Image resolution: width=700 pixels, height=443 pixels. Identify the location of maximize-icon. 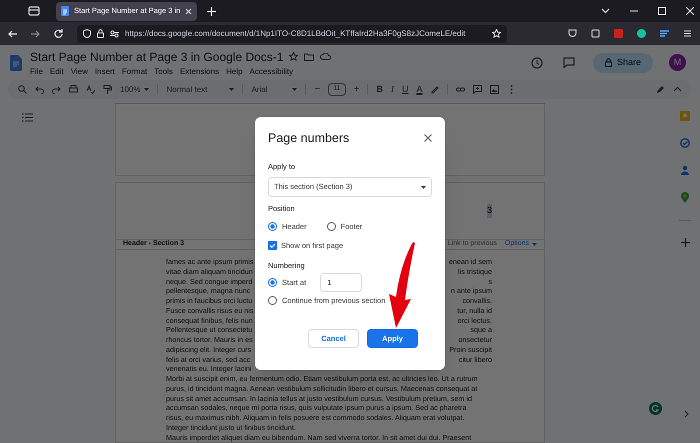
(662, 11).